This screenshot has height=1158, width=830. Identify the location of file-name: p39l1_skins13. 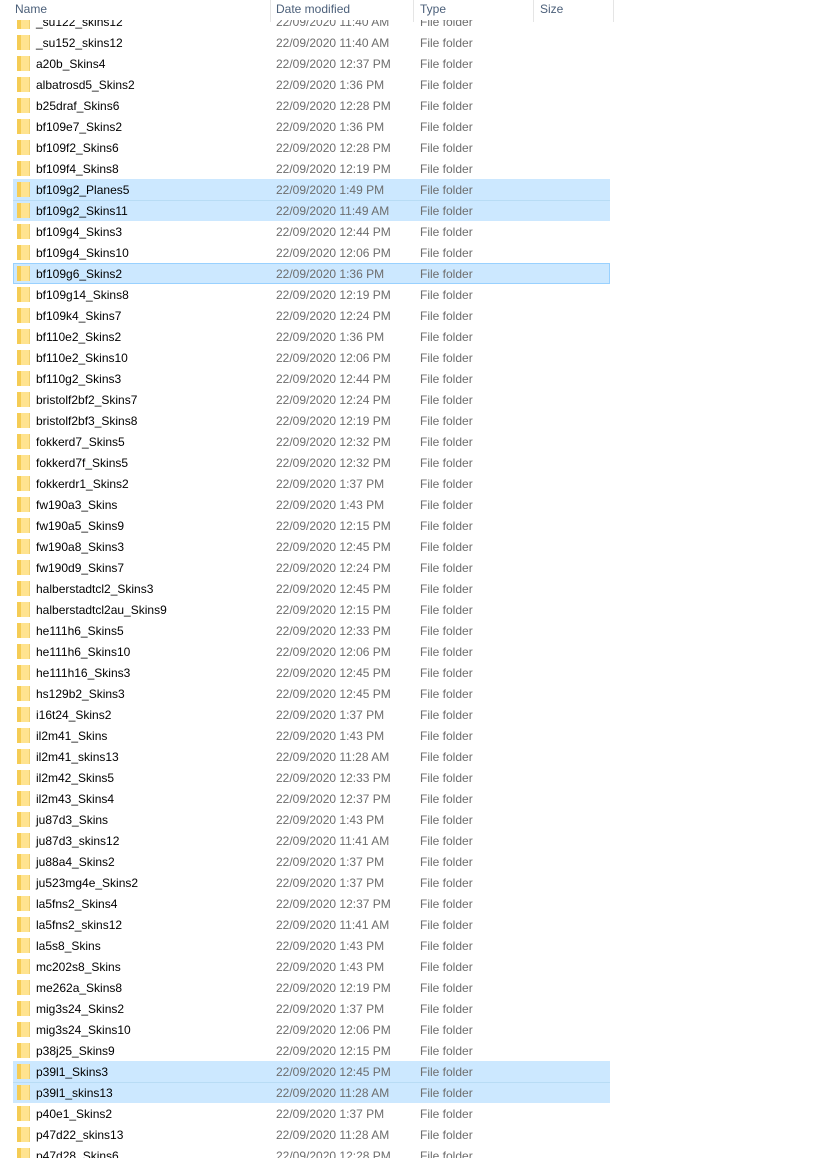
(74, 1093).